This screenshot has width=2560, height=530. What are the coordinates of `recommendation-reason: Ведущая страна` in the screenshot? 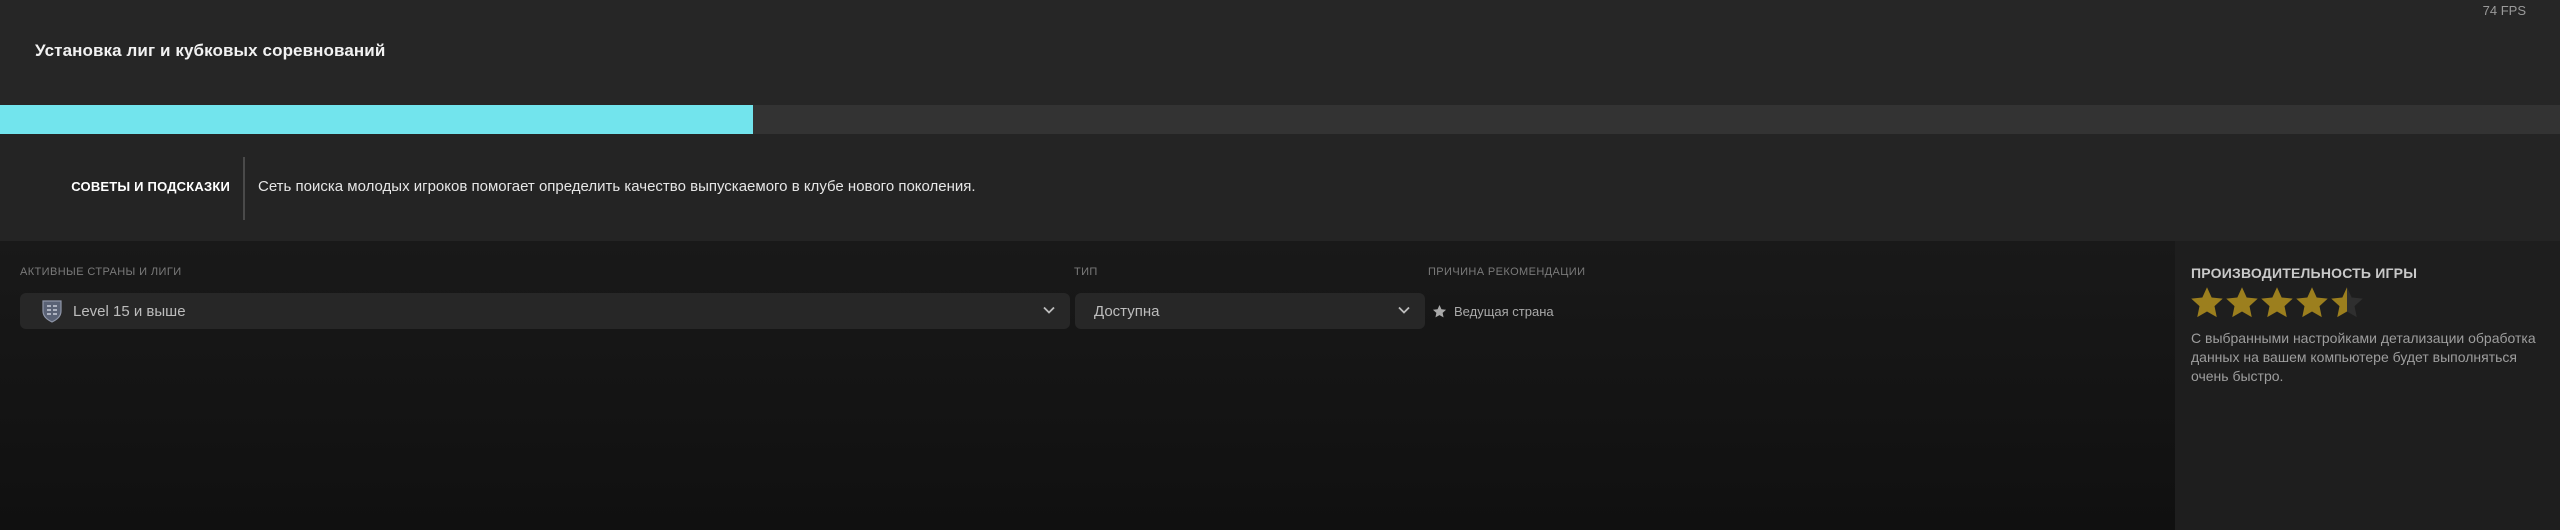 It's located at (1493, 311).